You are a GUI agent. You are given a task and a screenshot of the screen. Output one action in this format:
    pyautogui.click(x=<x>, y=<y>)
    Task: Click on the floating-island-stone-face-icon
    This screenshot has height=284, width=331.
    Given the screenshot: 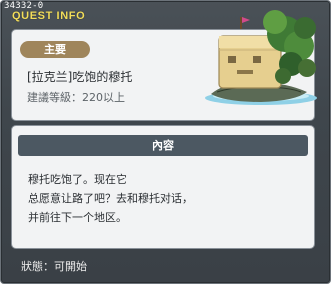 What is the action you would take?
    pyautogui.click(x=261, y=57)
    